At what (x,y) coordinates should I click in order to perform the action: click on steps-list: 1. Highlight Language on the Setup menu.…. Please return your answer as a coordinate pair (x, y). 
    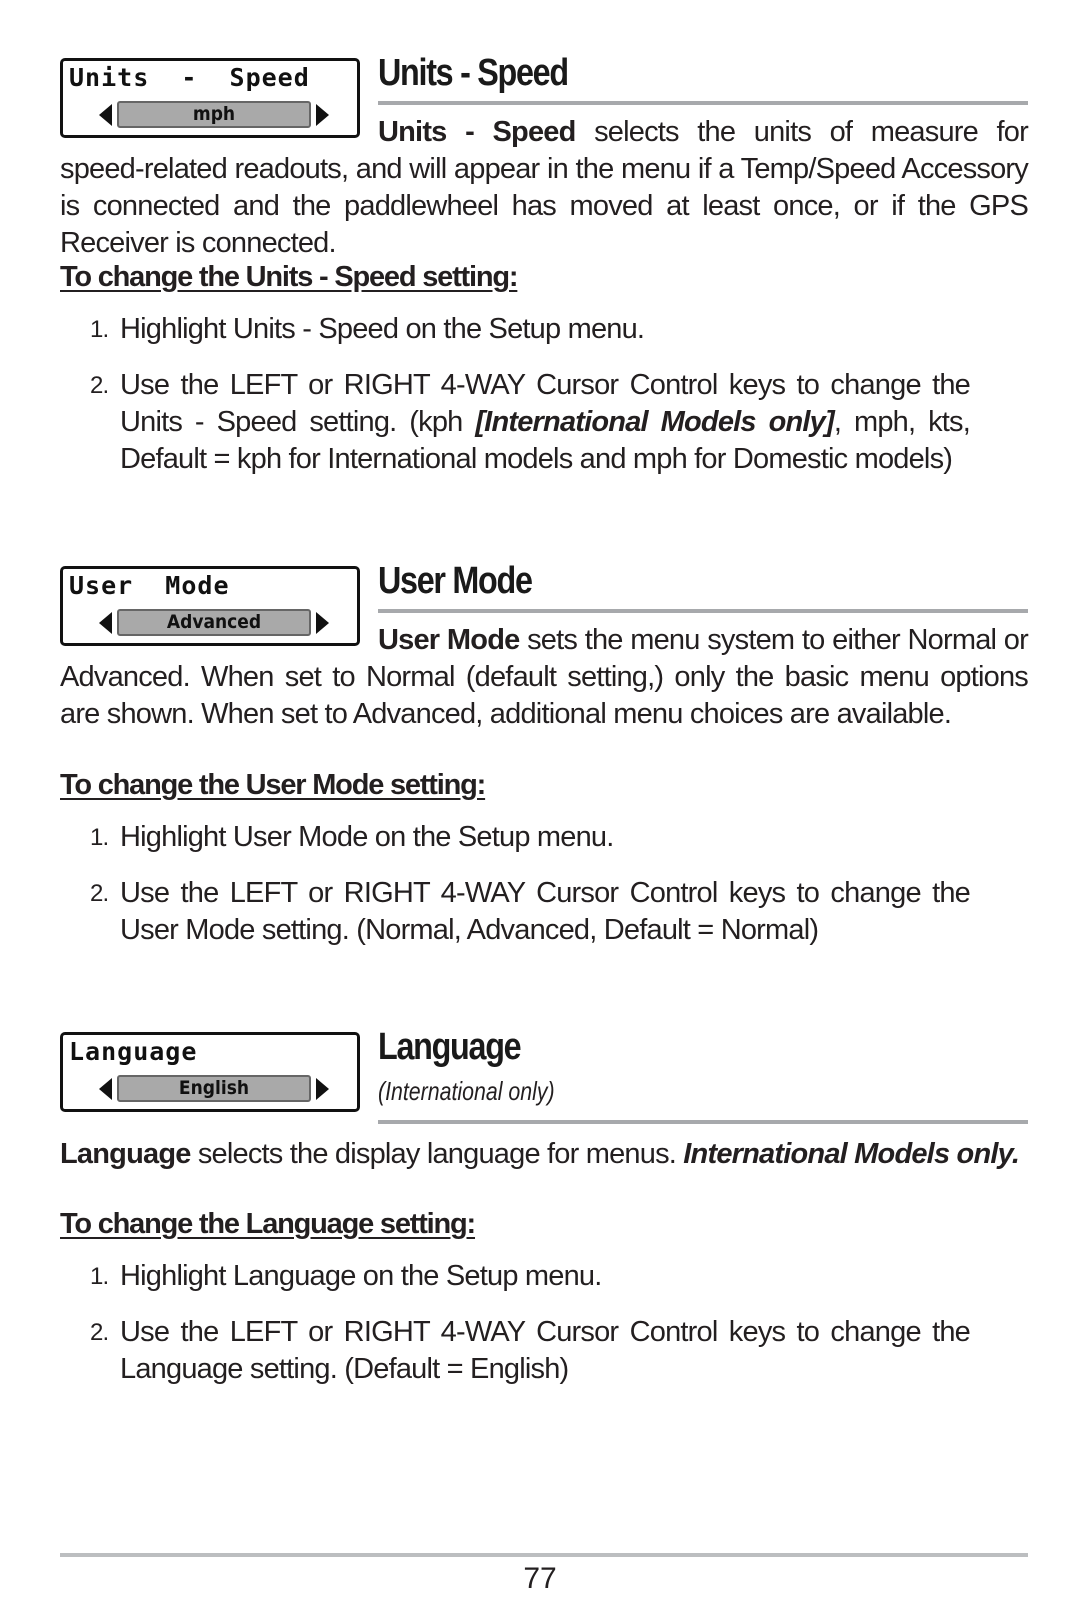
    Looking at the image, I should click on (530, 1332).